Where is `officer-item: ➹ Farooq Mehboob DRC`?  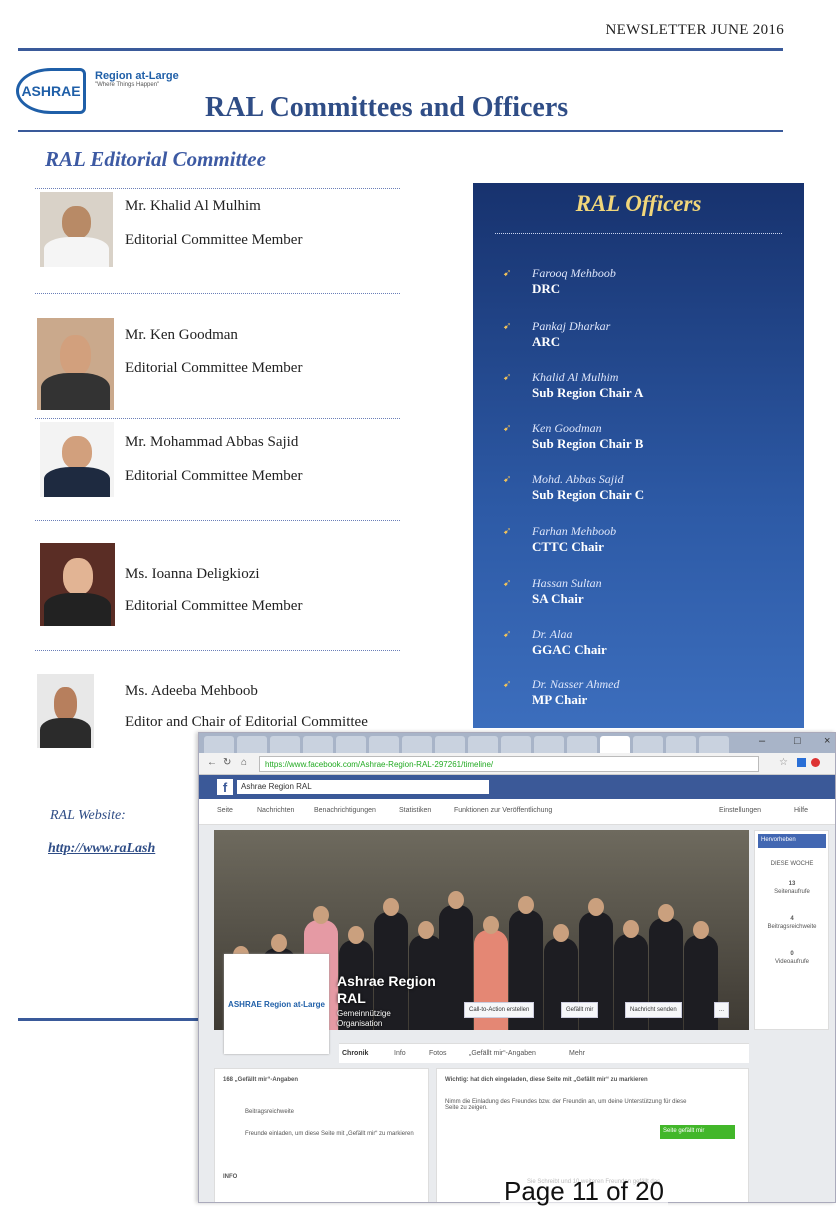 officer-item: ➹ Farooq Mehboob DRC is located at coordinates (559, 281).